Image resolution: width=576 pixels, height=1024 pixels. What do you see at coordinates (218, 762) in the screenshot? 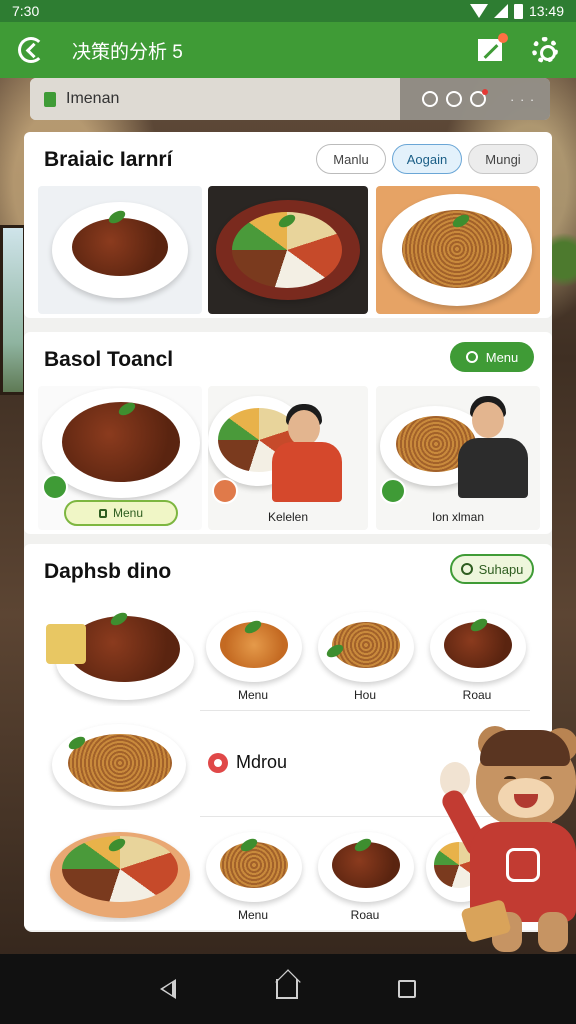
I see `menu-dot-icon` at bounding box center [218, 762].